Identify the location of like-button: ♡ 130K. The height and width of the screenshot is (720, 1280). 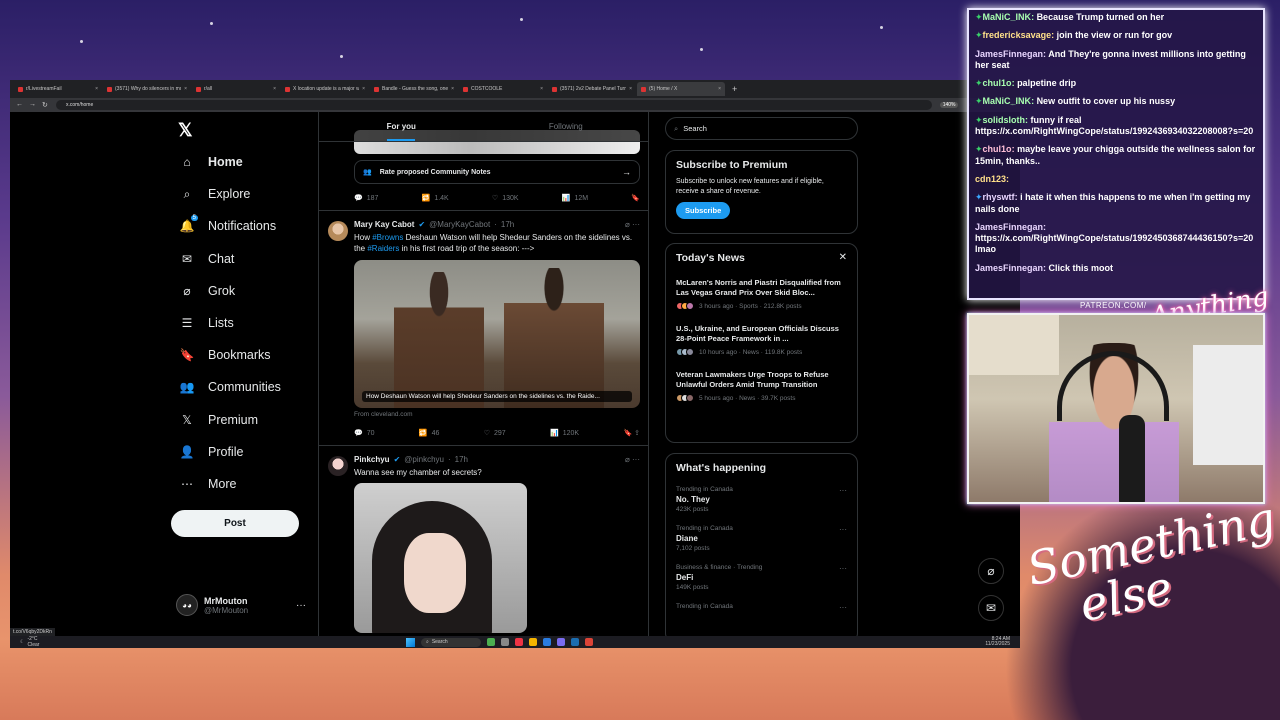
(505, 198).